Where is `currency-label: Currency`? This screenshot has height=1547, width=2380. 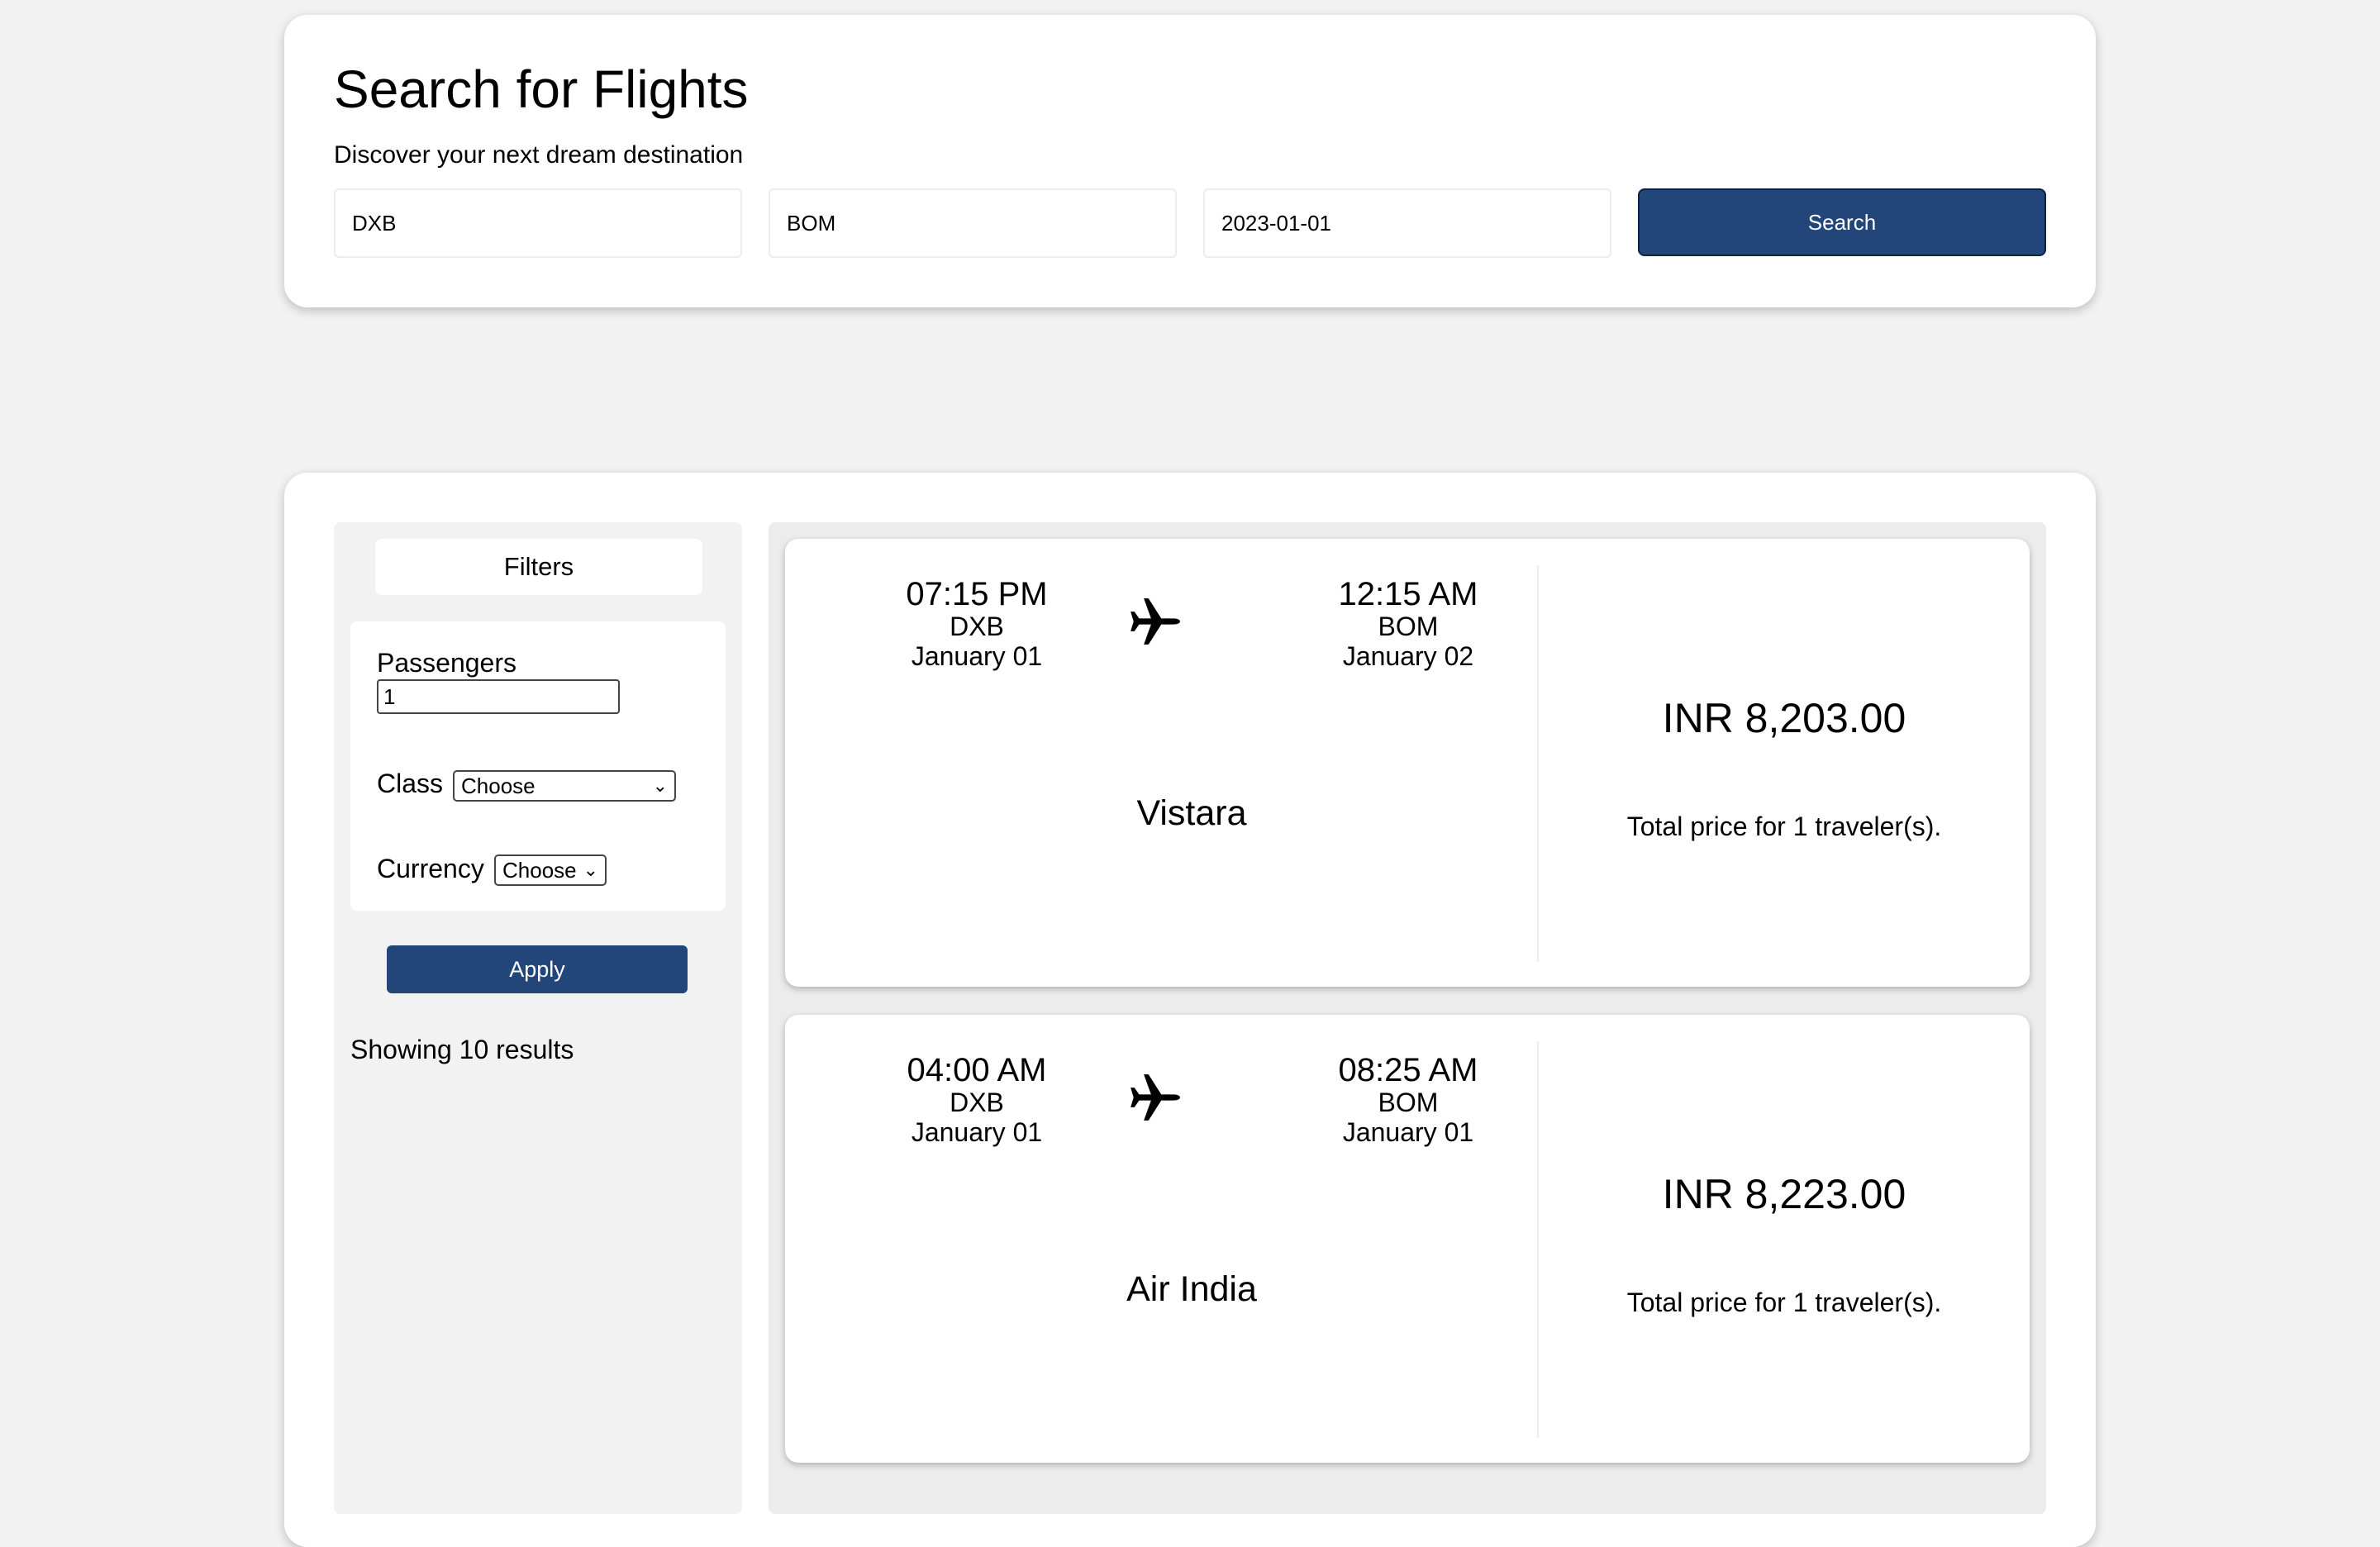
currency-label: Currency is located at coordinates (430, 868).